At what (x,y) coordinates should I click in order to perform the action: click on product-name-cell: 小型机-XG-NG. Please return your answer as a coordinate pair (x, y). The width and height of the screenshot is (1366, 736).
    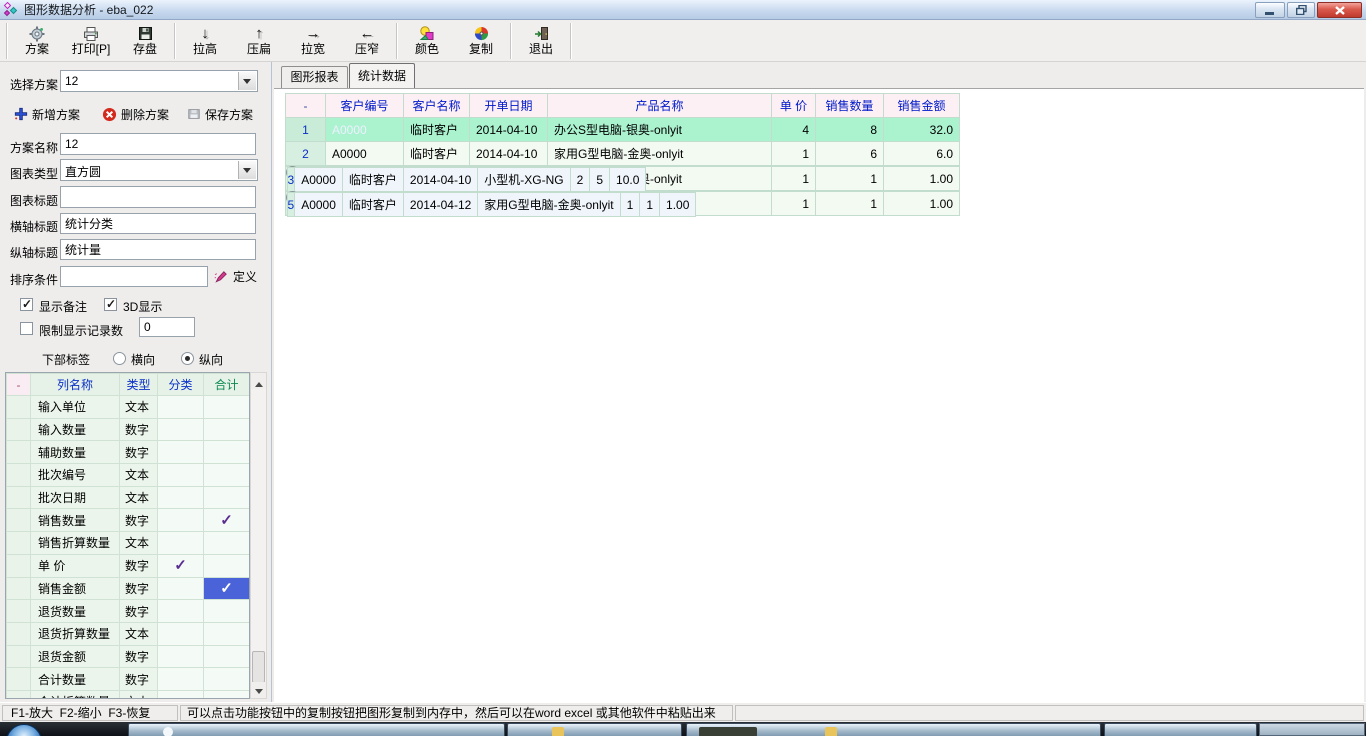
    Looking at the image, I should click on (524, 179).